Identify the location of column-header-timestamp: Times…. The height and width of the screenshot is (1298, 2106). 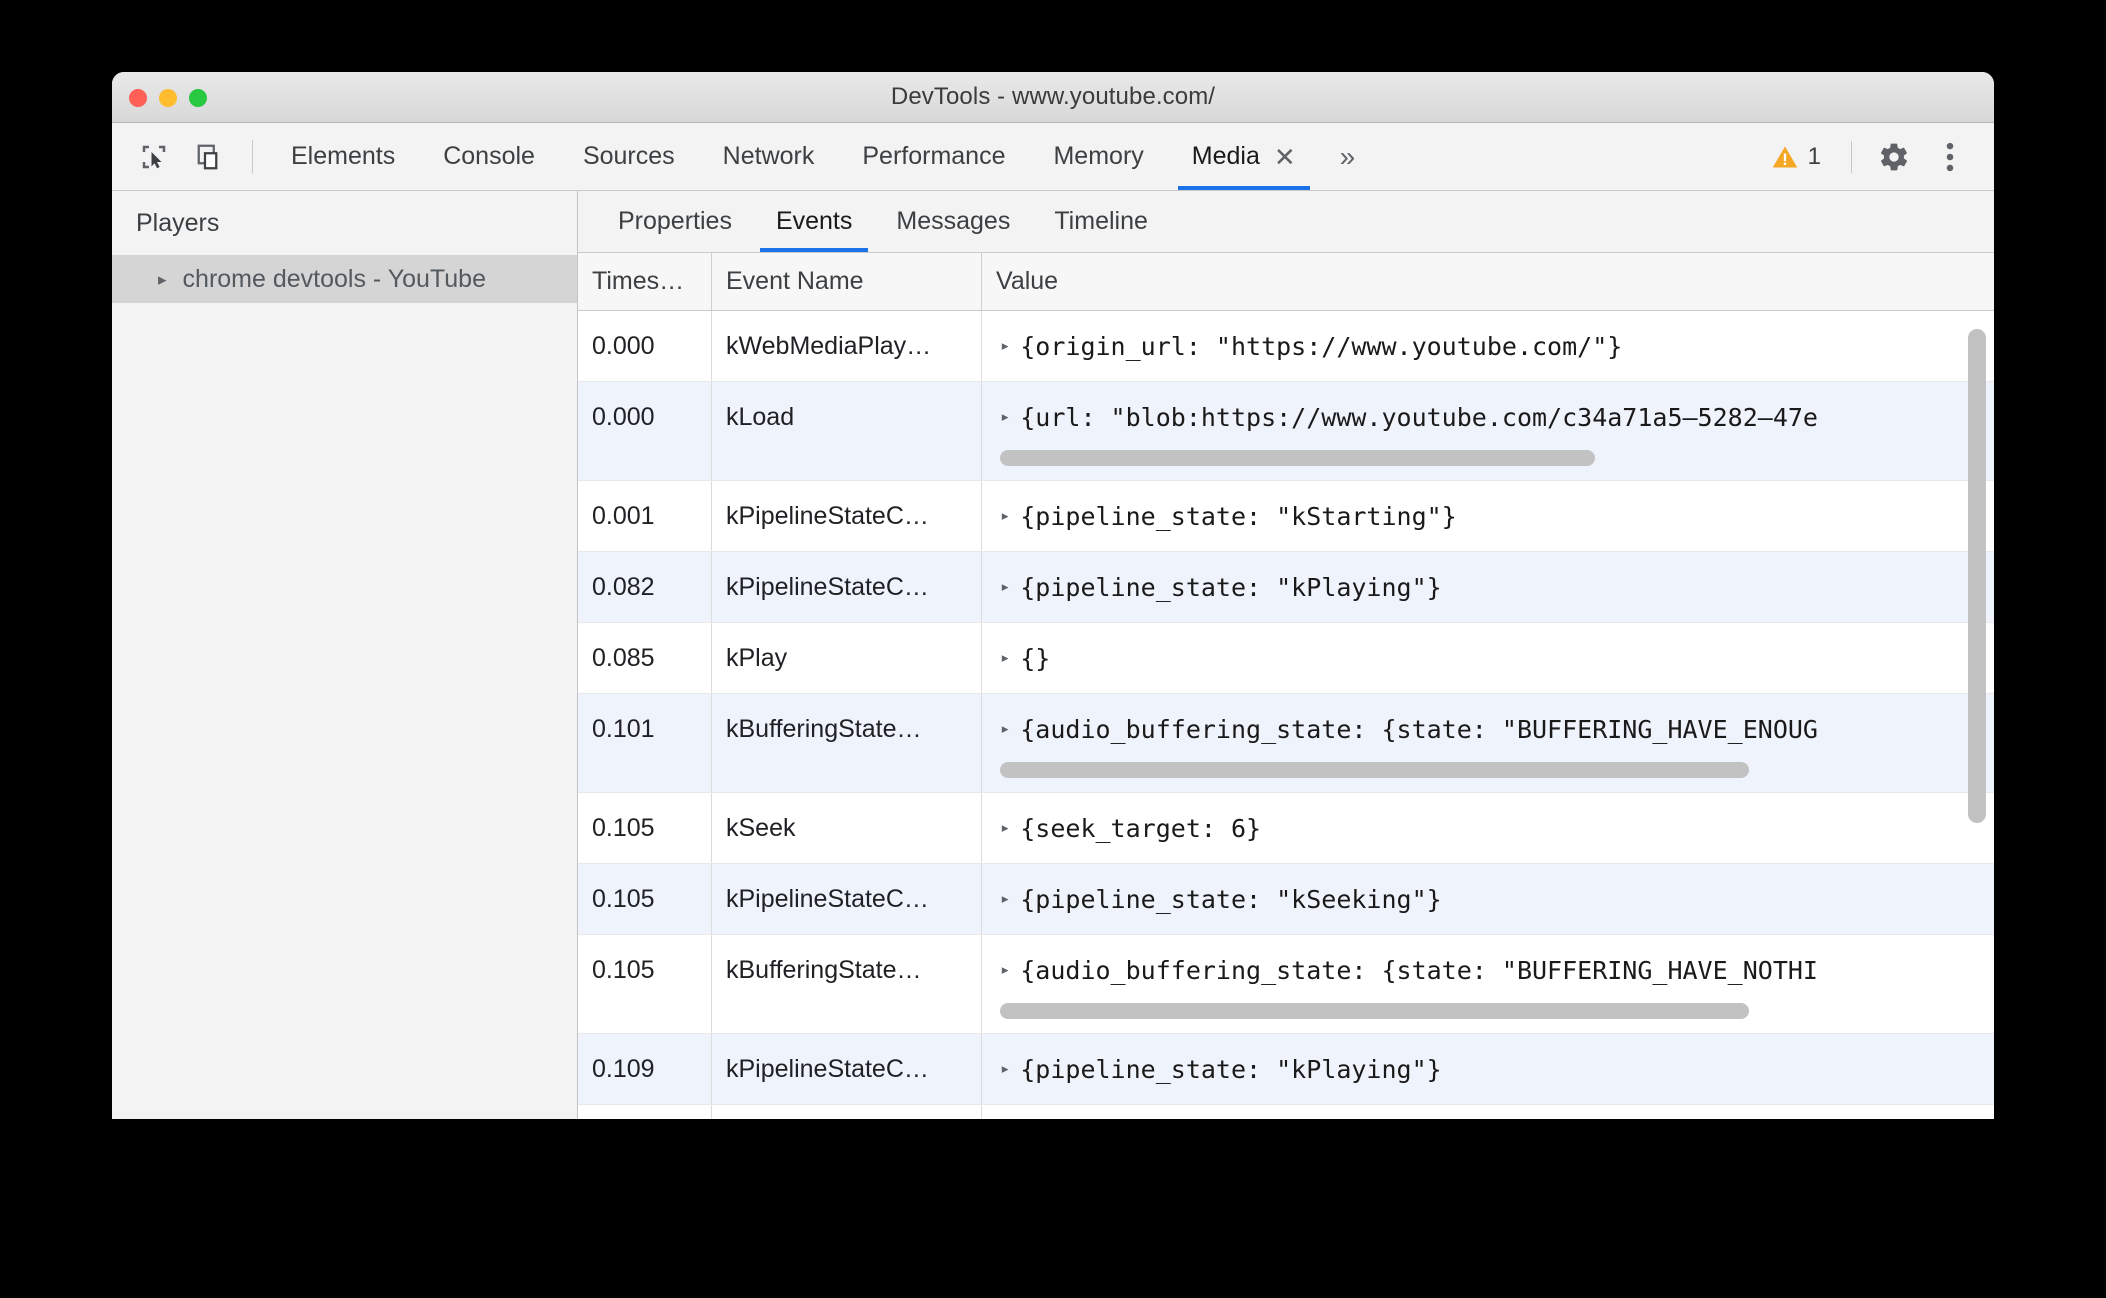
(645, 281).